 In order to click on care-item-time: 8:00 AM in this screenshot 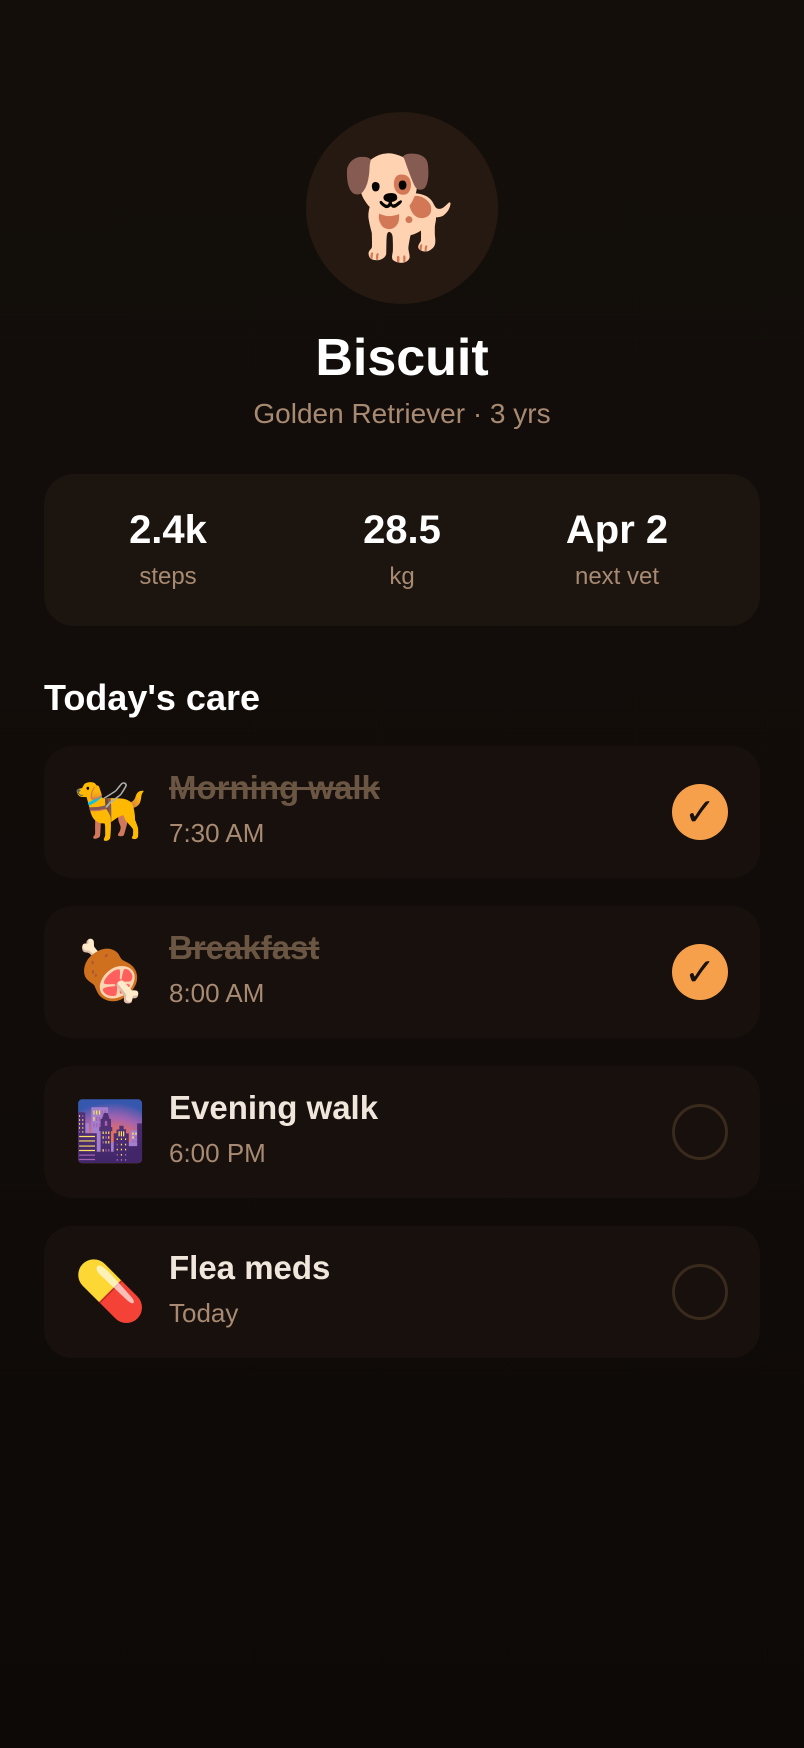, I will do `click(217, 993)`.